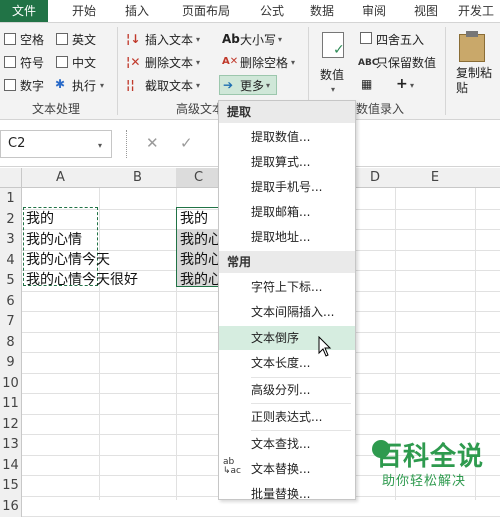 The height and width of the screenshot is (517, 500). I want to click on checkmark-icon: ✓, so click(339, 50).